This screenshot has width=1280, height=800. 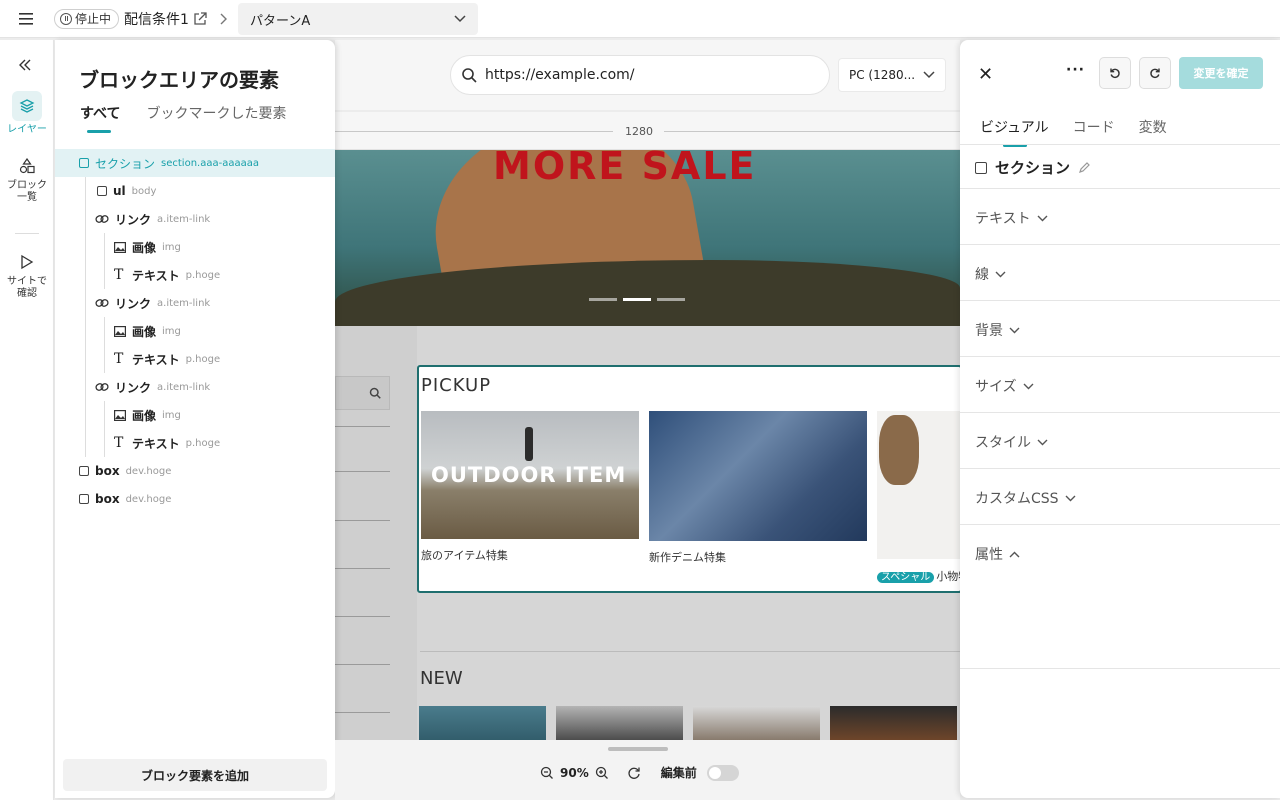 I want to click on prop-background: 背景, so click(x=997, y=330).